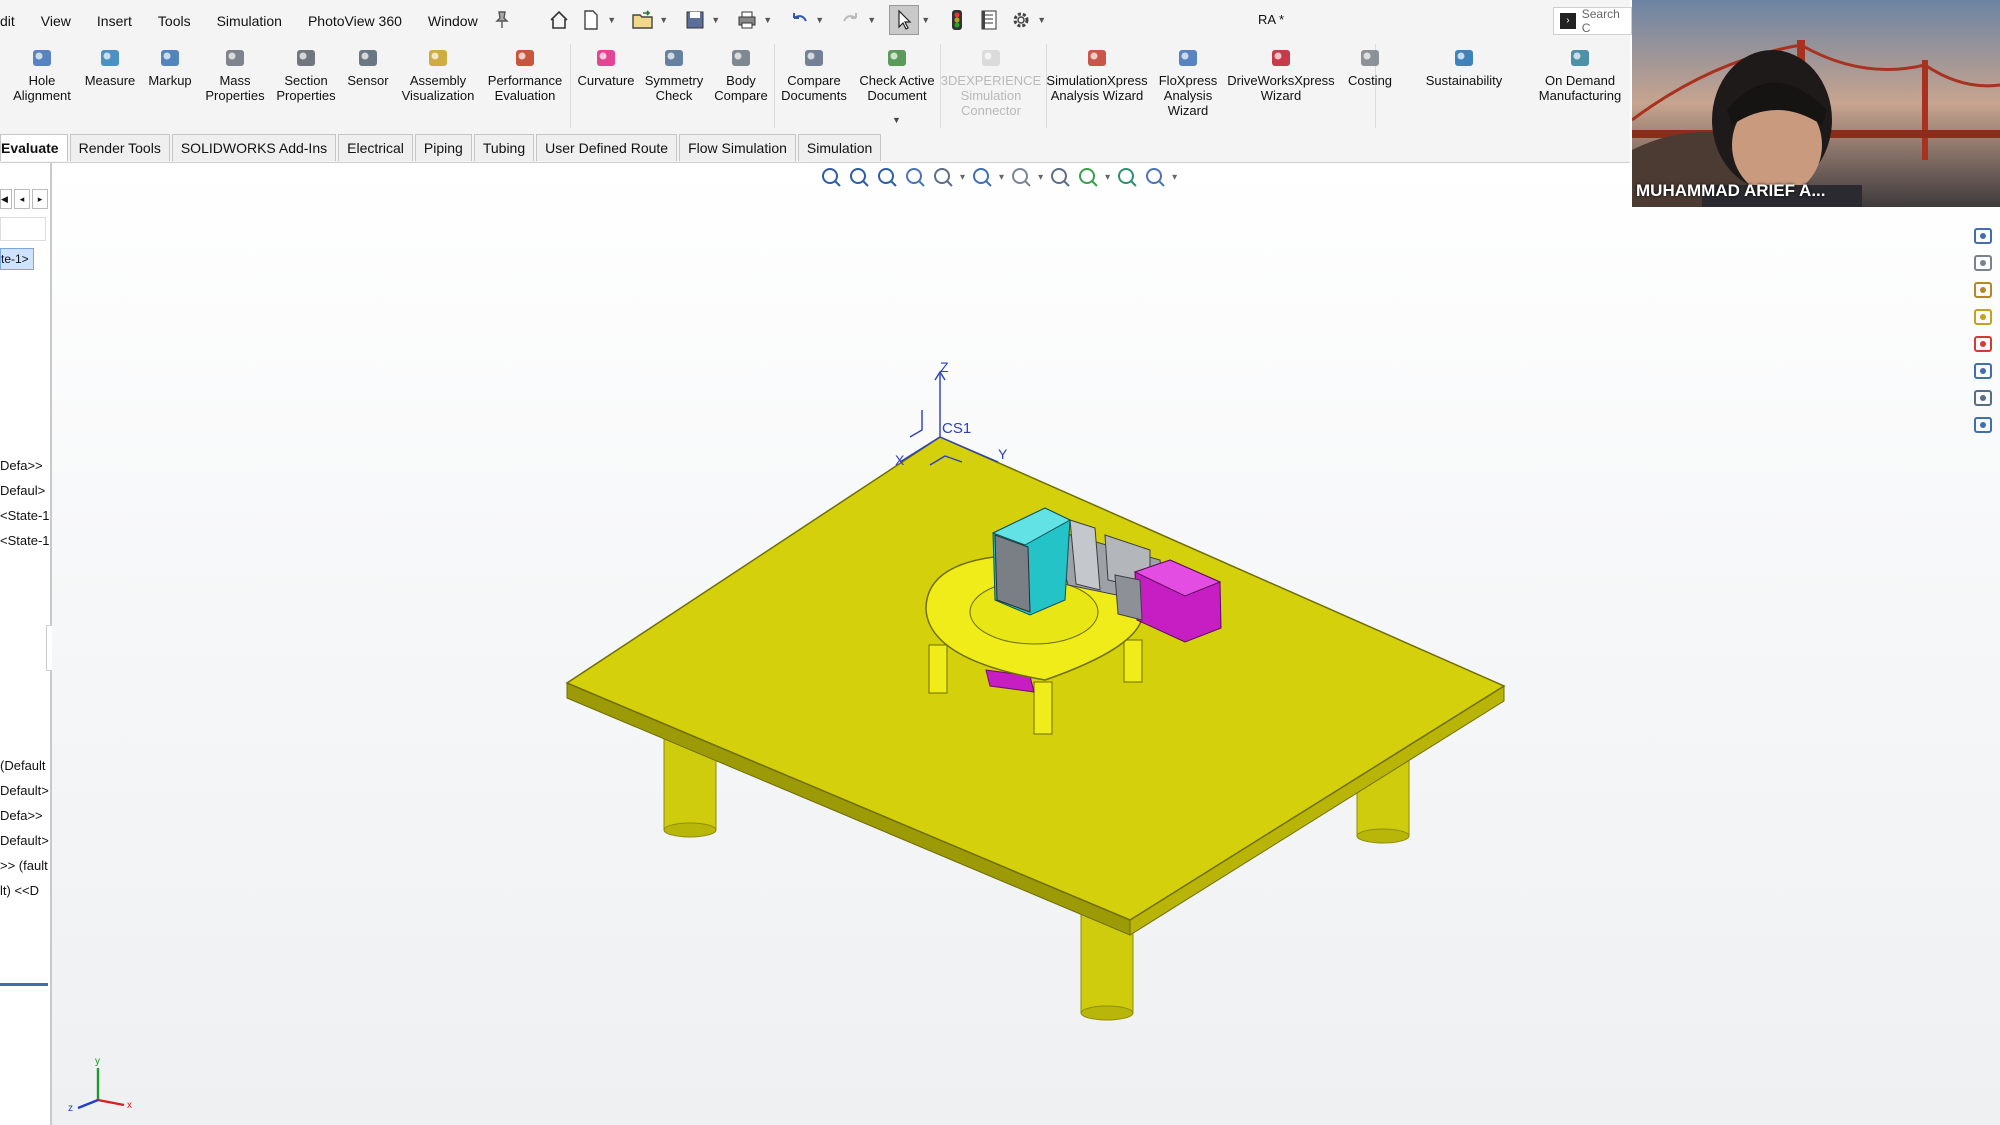 This screenshot has width=2000, height=1125. I want to click on task-pane-tabs, so click(1985, 331).